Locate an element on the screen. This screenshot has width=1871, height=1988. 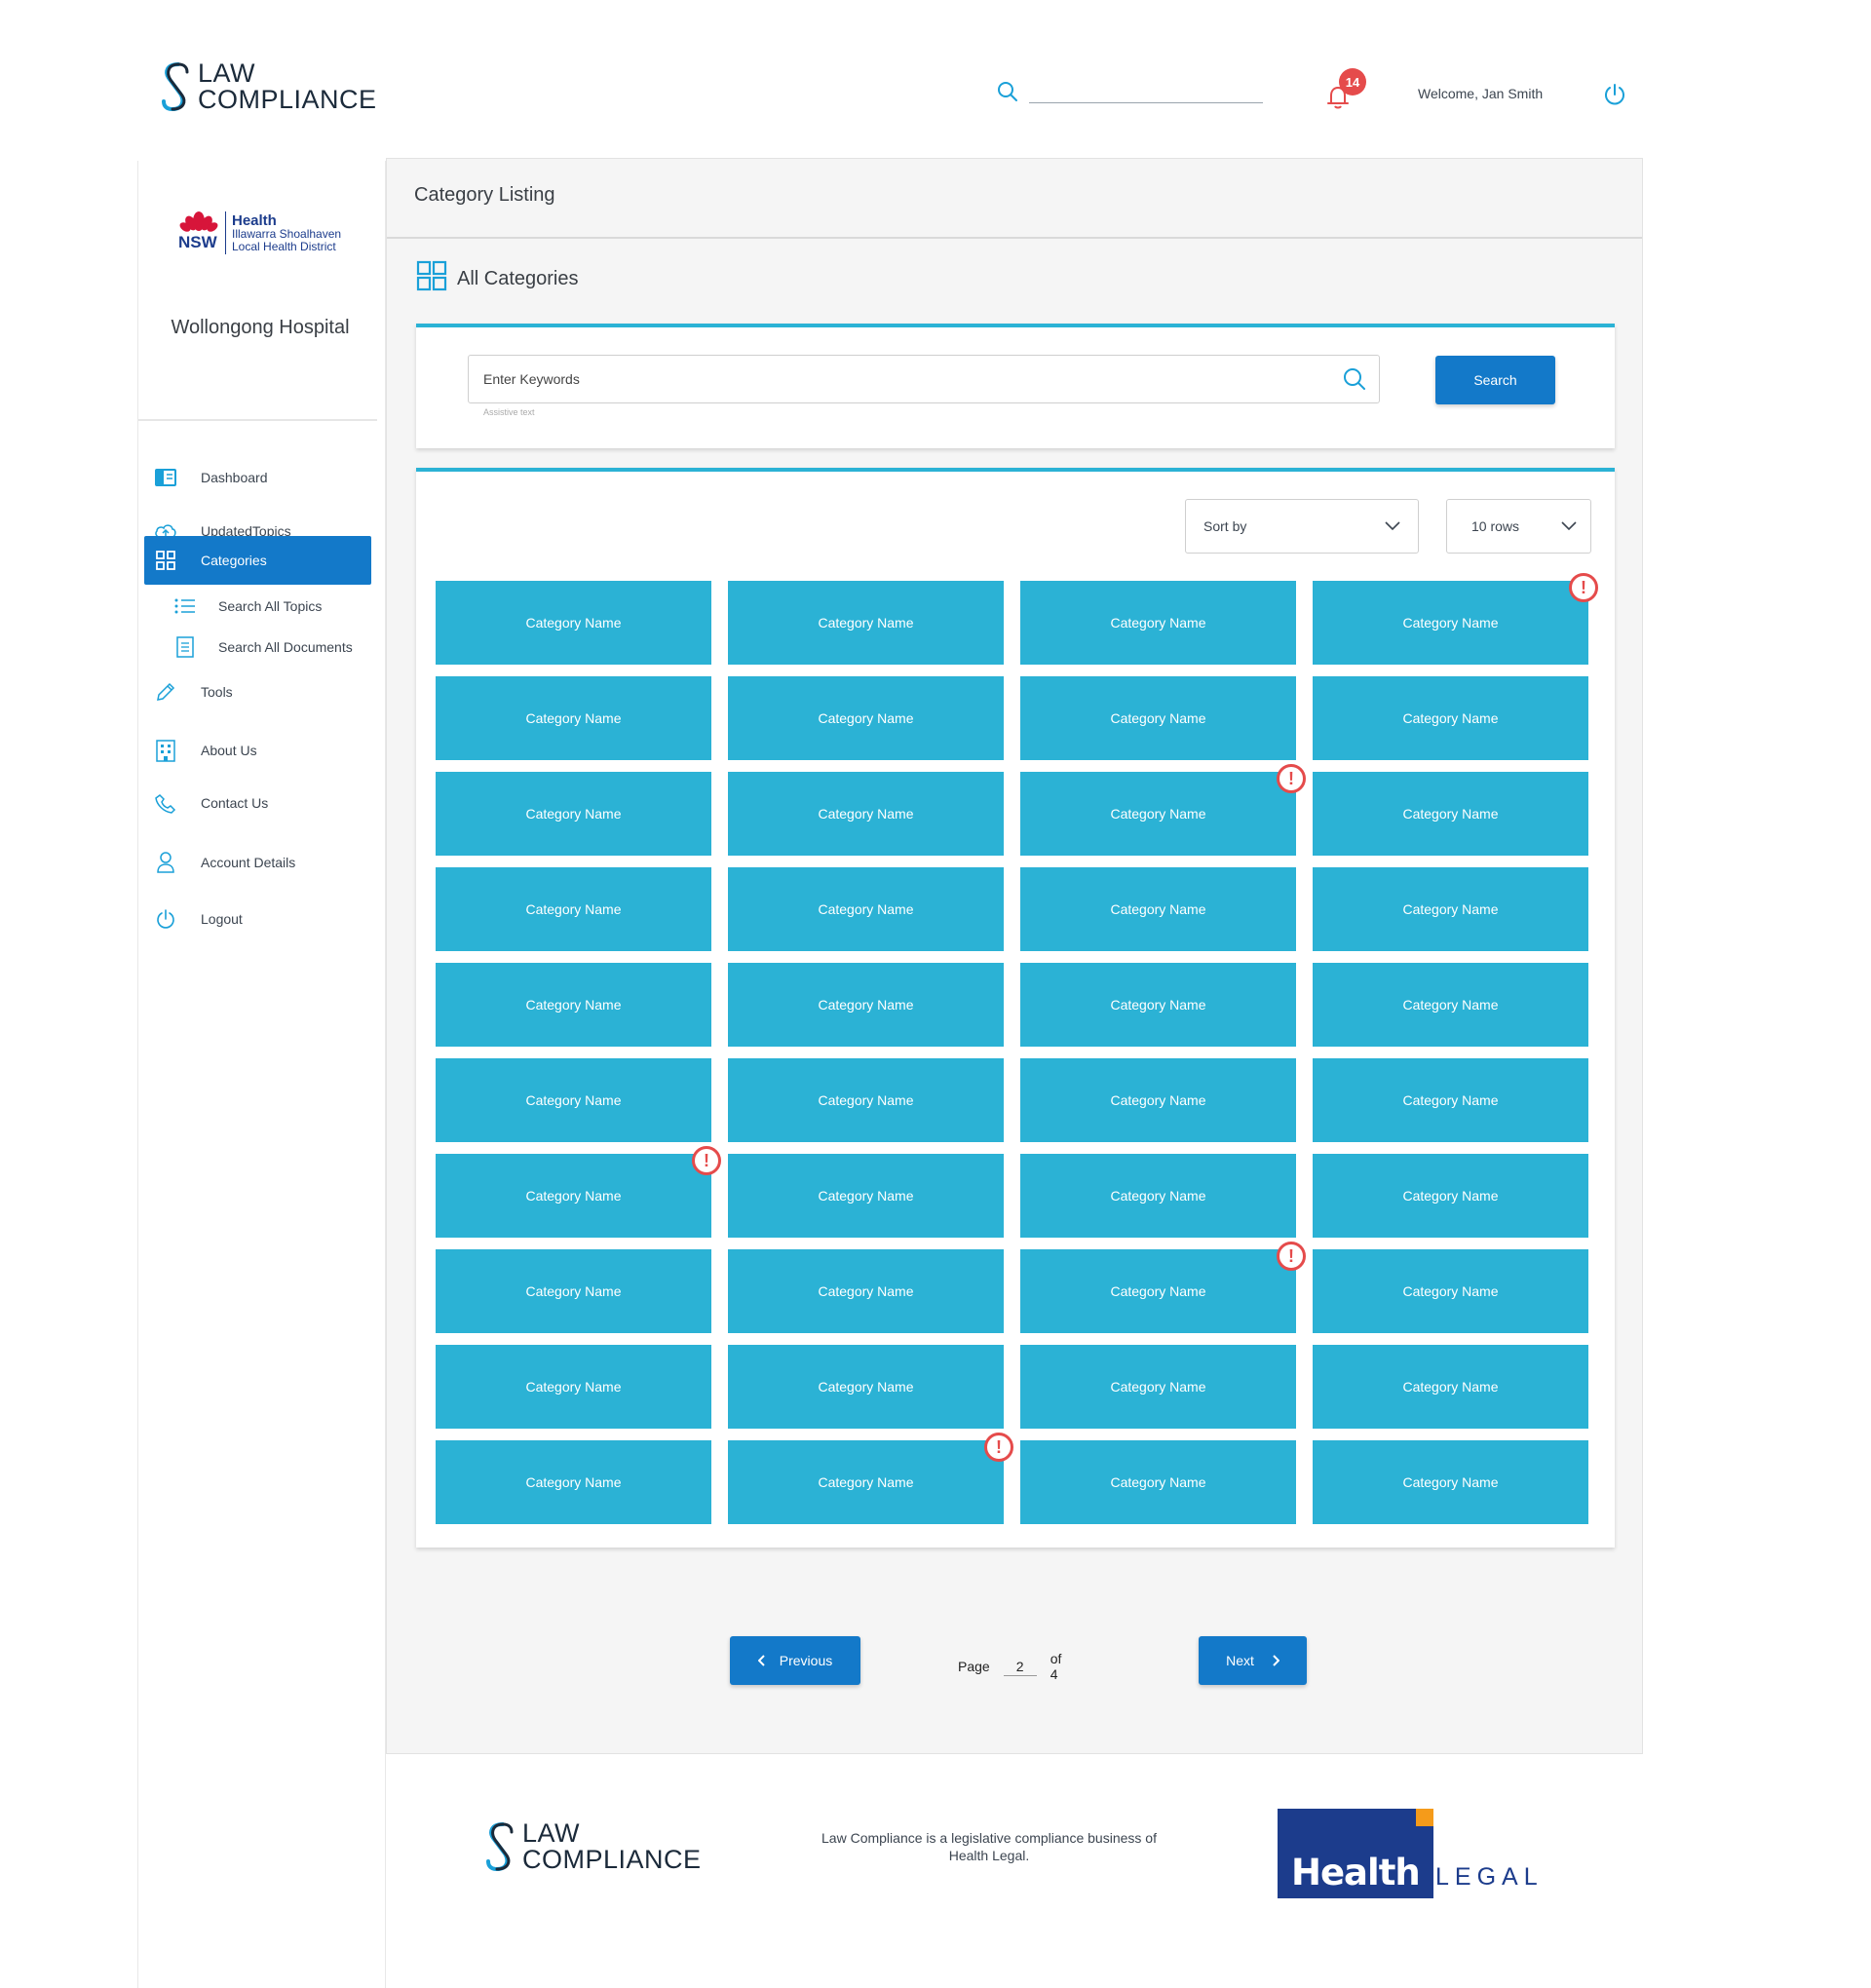
sidebar-item-account-details: Account Details is located at coordinates (257, 862).